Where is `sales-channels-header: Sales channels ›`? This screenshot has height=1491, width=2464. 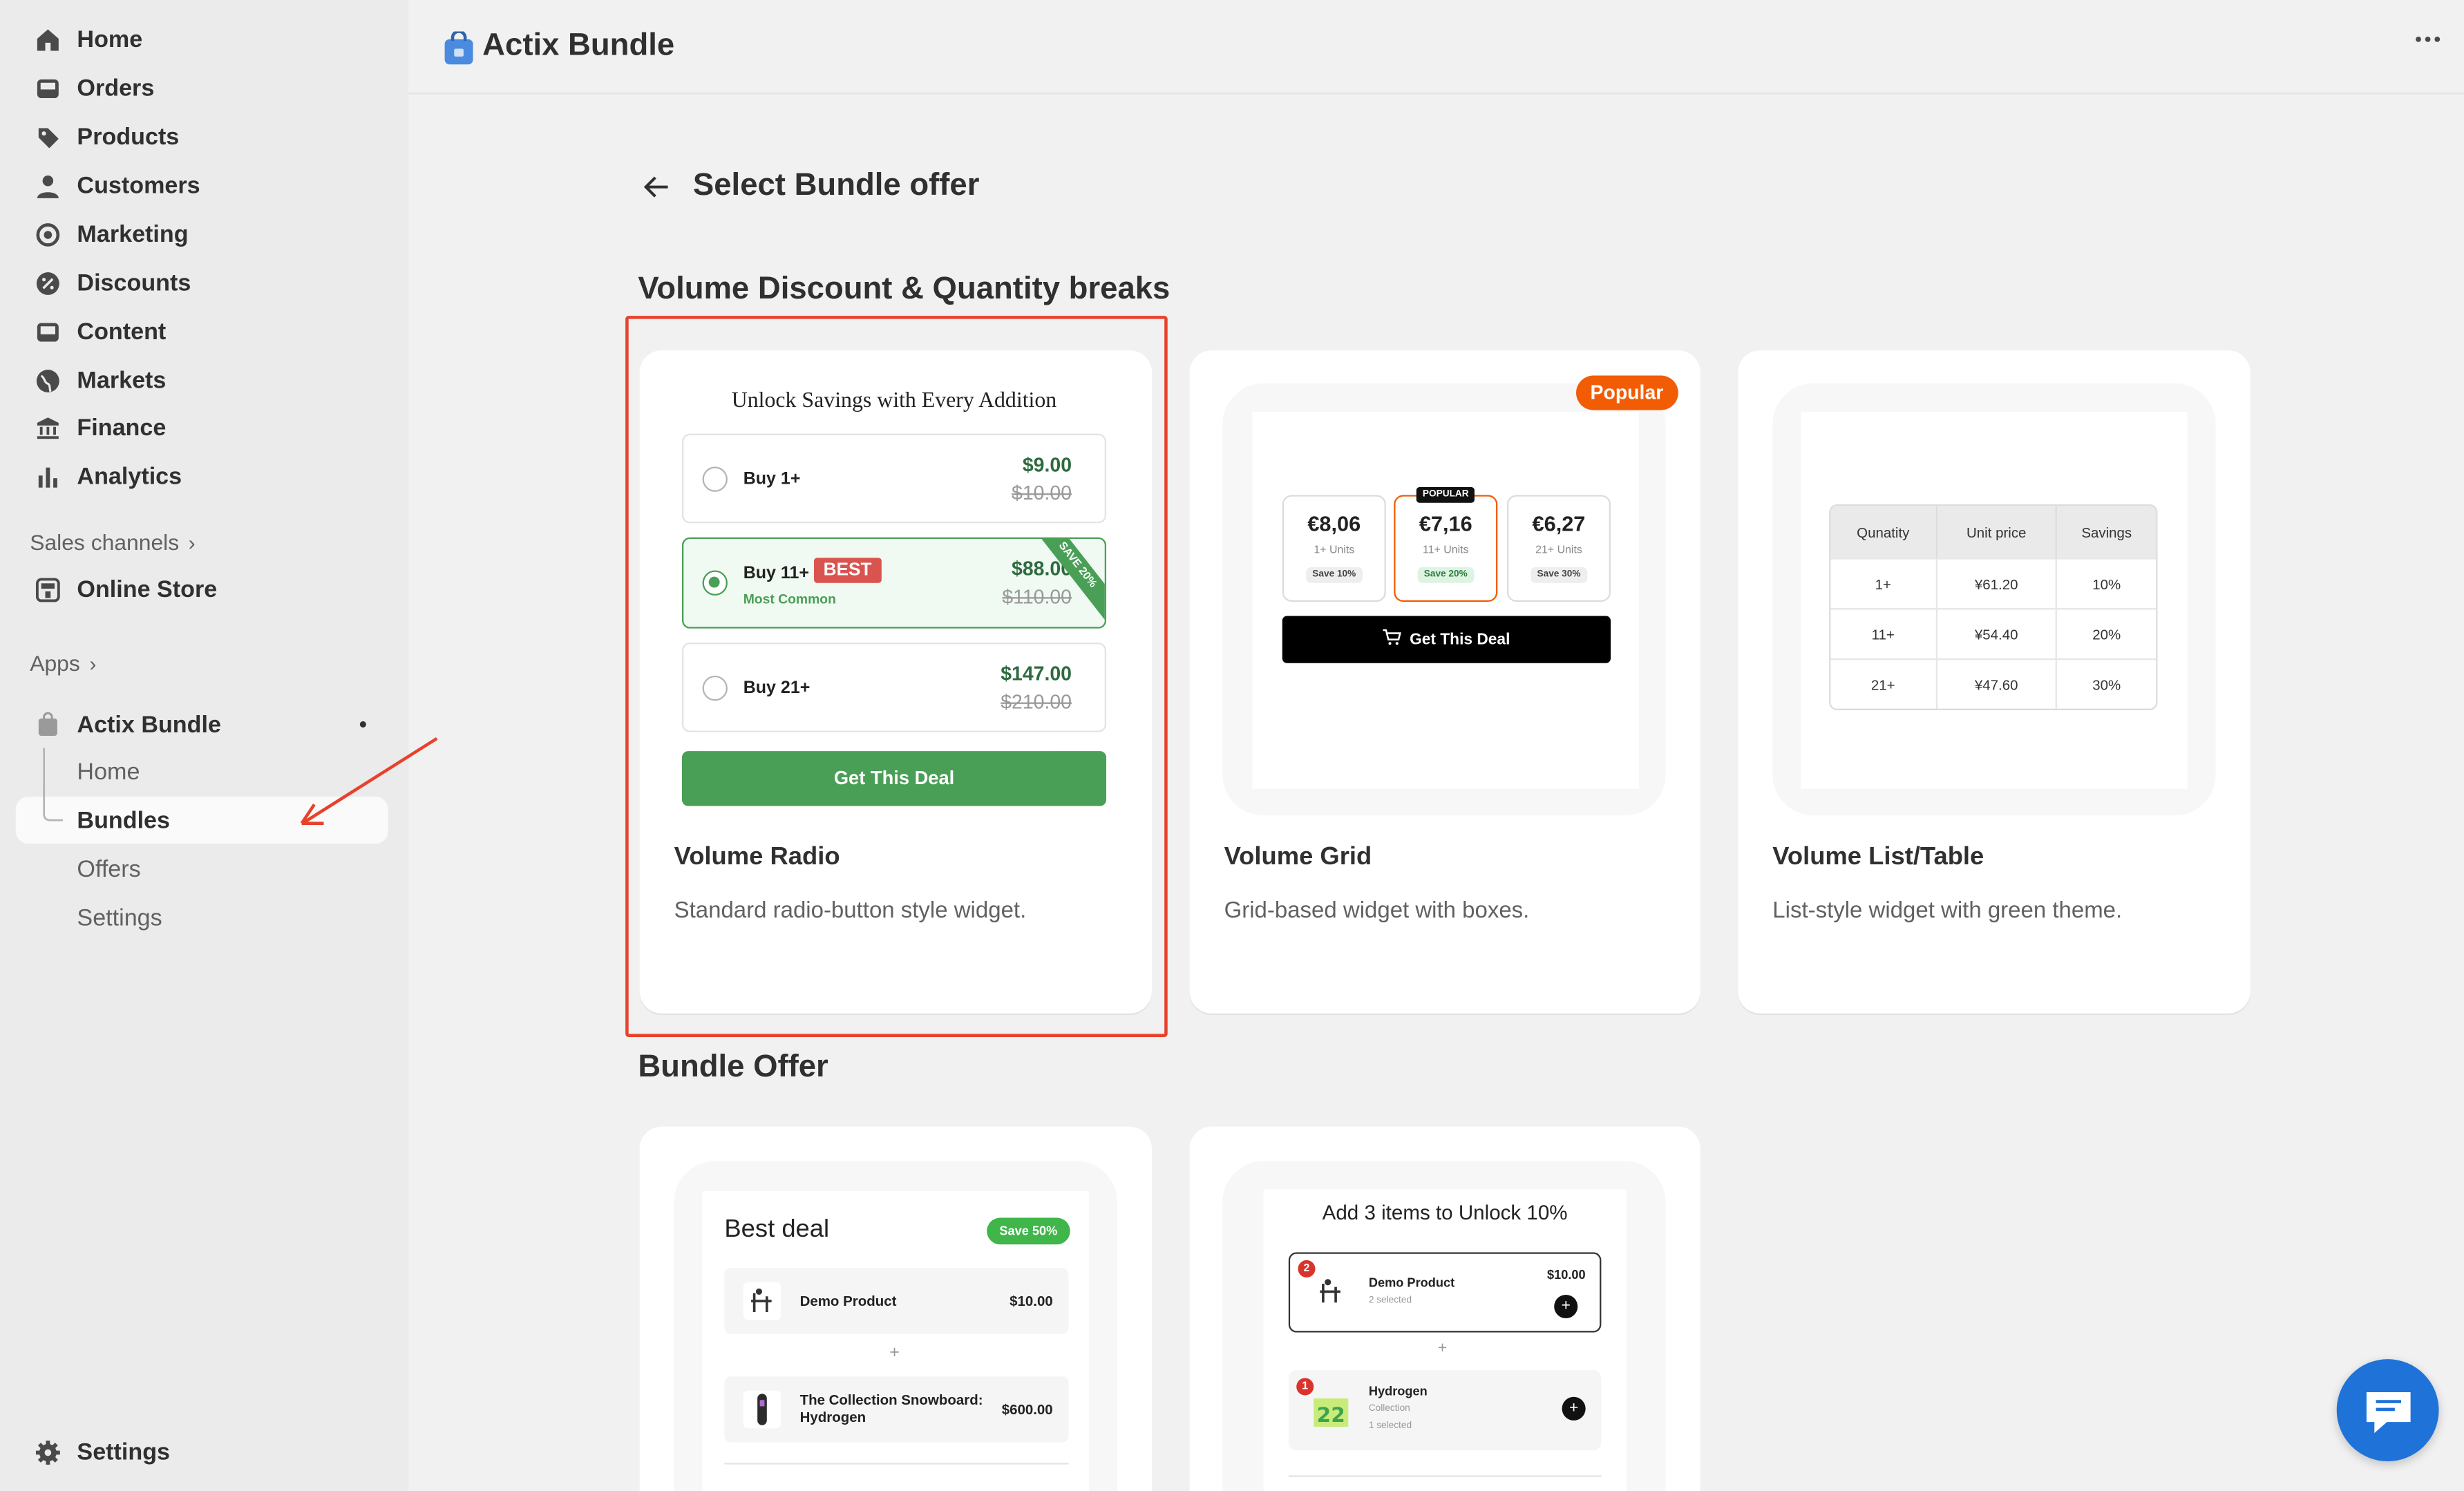 sales-channels-header: Sales channels › is located at coordinates (112, 541).